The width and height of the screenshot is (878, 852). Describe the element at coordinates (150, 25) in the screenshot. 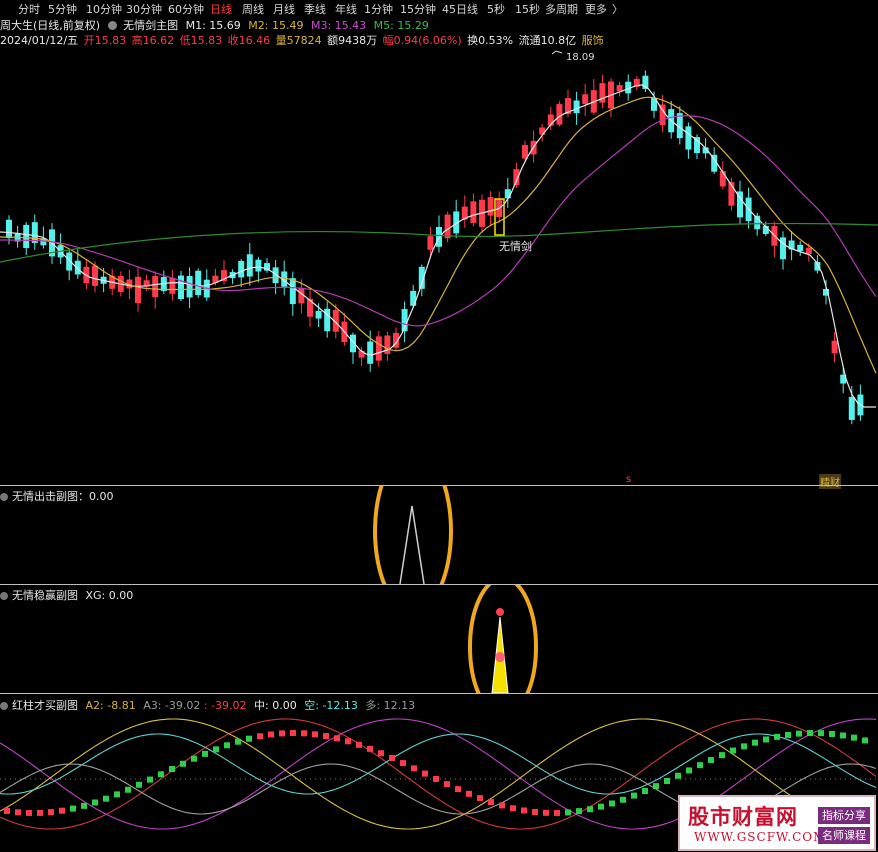

I see `indicator-name: 无情剑主图` at that location.